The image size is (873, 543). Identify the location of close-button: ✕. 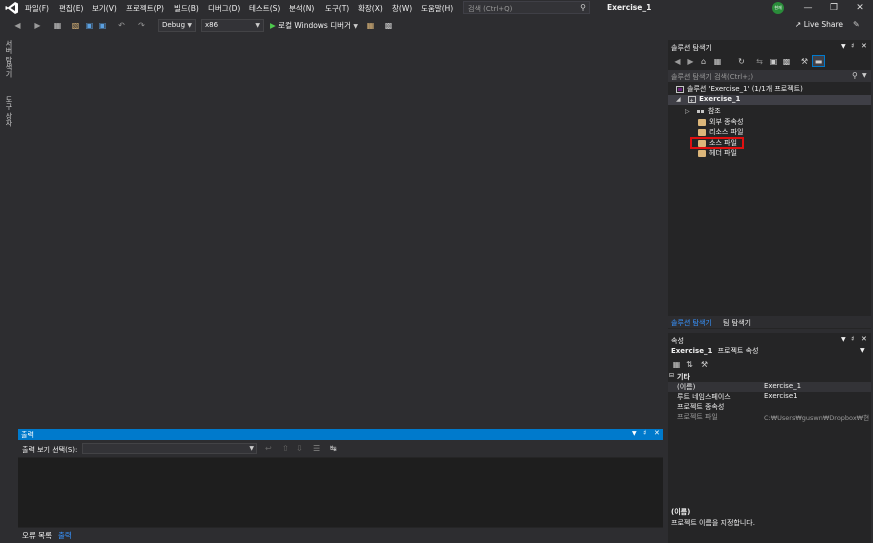
(860, 8).